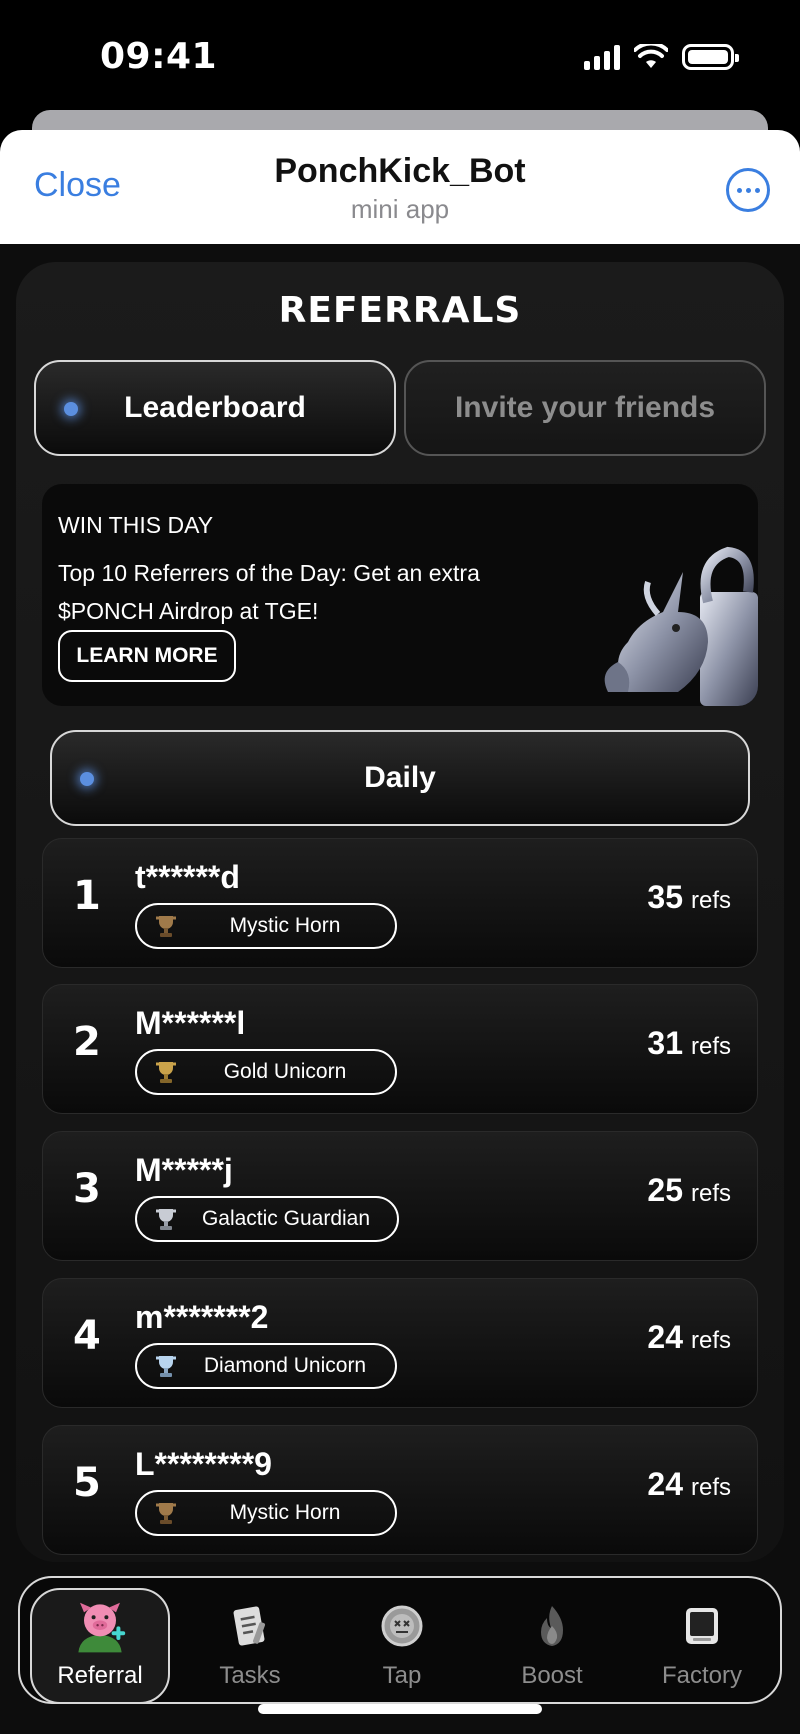  Describe the element at coordinates (702, 1626) in the screenshot. I see `device-icon` at that location.